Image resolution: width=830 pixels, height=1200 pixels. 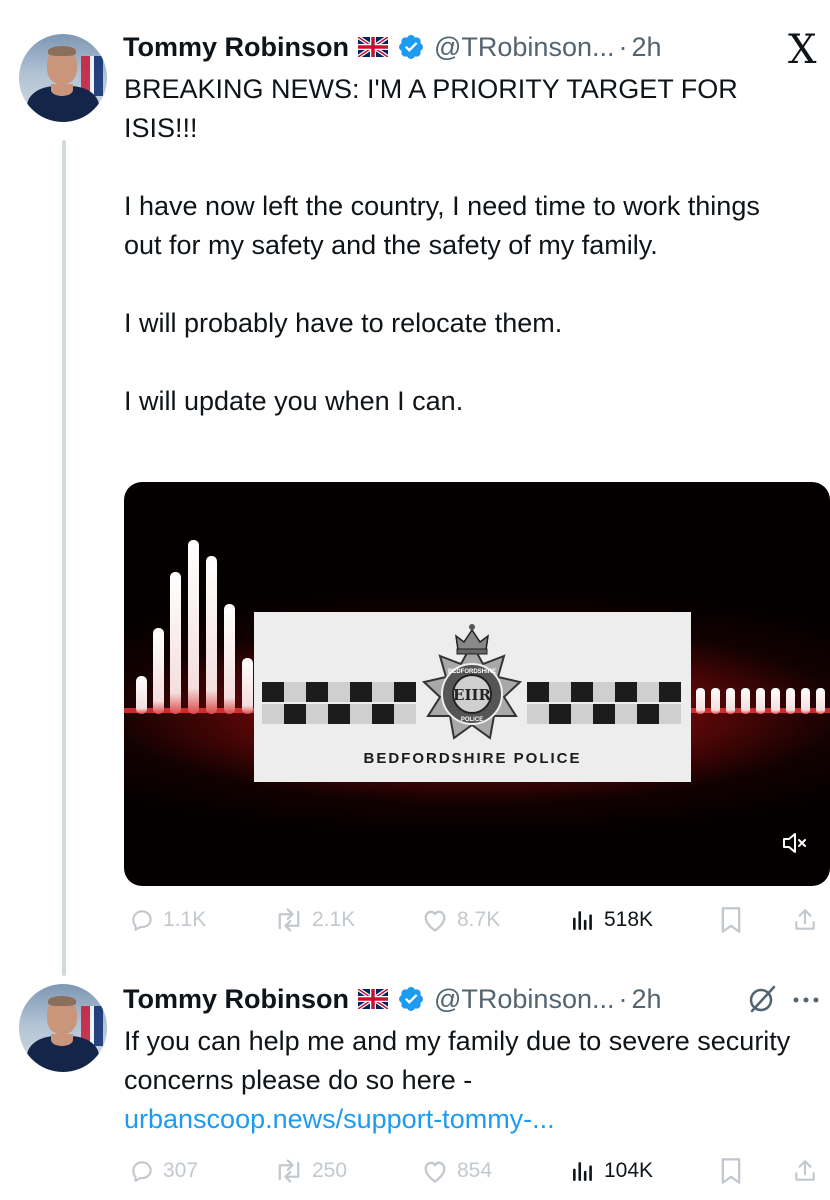 I want to click on repost-button: 2.1K, so click(x=314, y=920).